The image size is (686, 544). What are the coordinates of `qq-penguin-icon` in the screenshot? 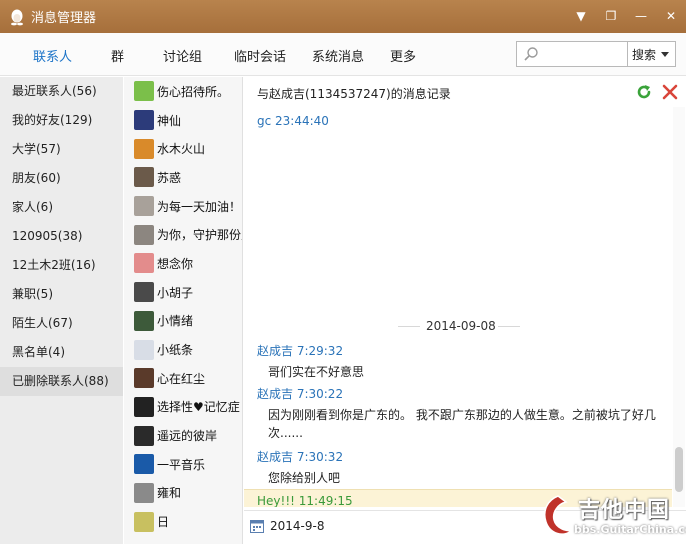 It's located at (17, 17).